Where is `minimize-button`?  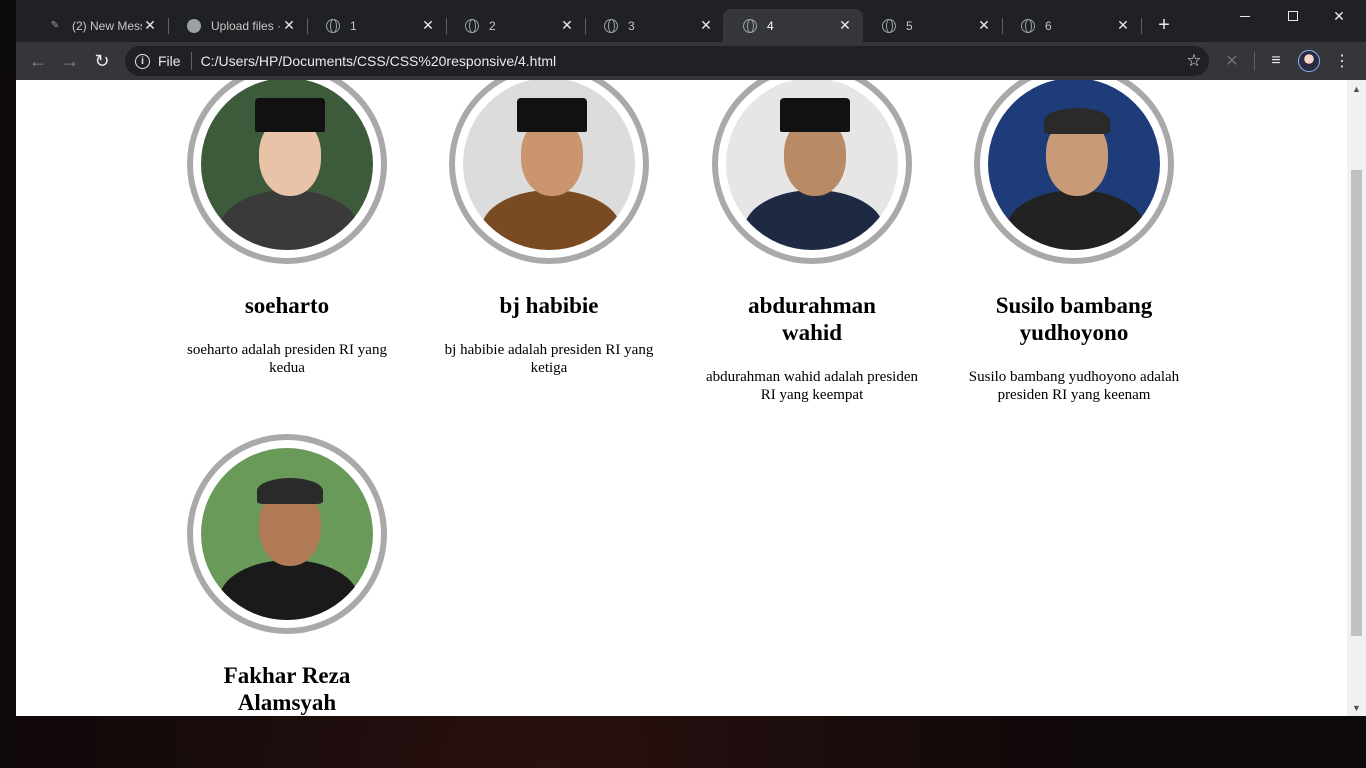
minimize-button is located at coordinates (1245, 16).